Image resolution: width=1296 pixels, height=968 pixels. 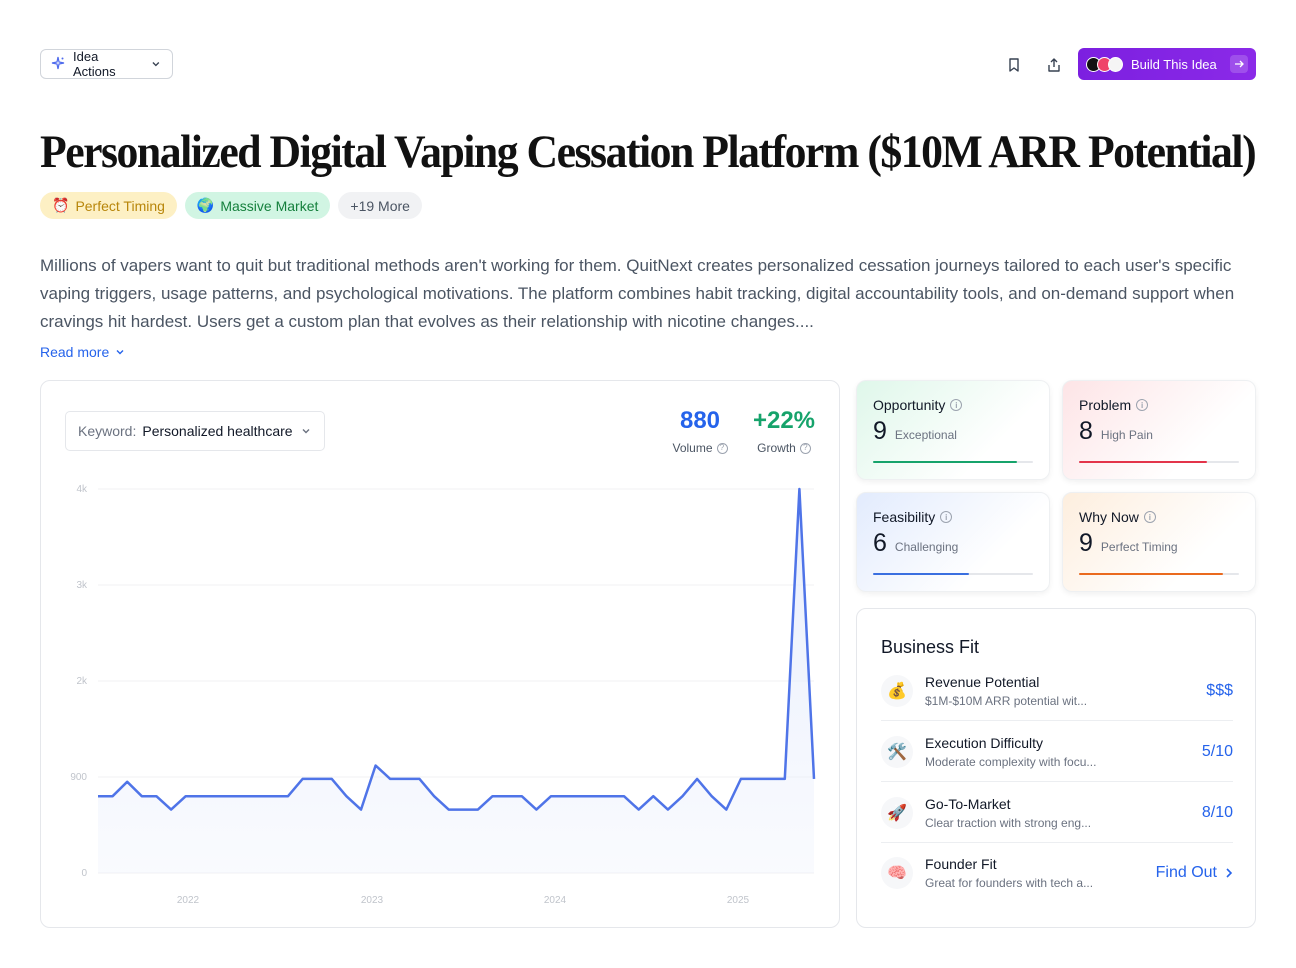 I want to click on share-button, so click(x=1054, y=65).